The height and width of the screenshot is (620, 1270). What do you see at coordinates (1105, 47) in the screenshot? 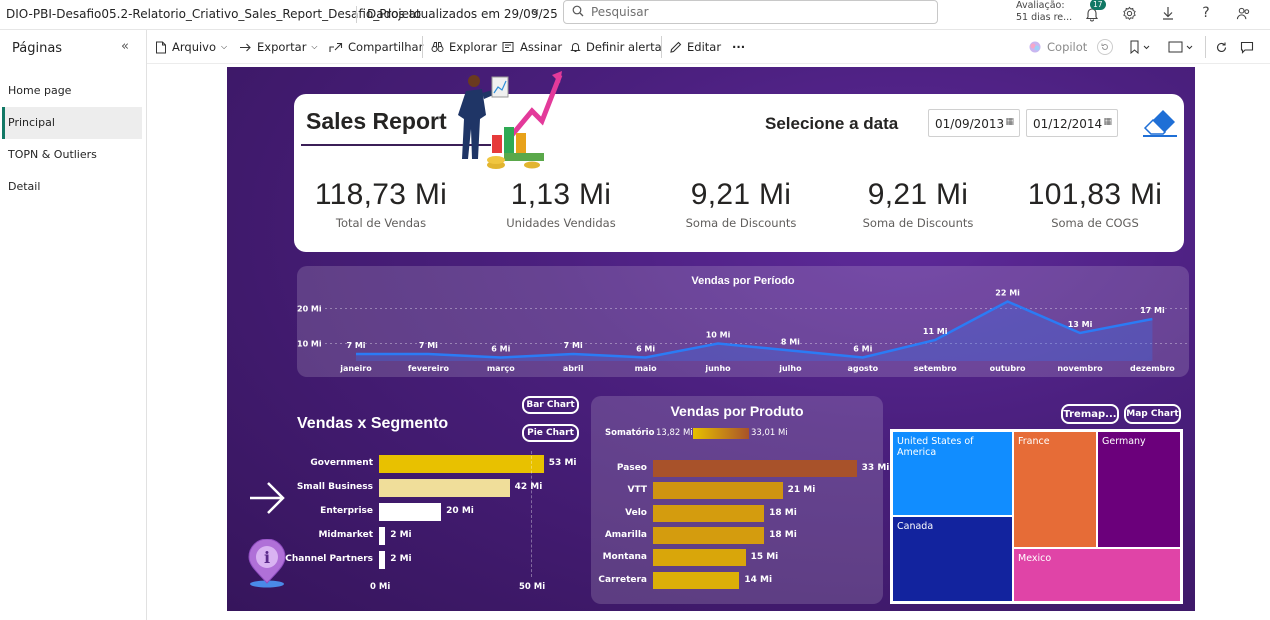
I see `reset-icon` at bounding box center [1105, 47].